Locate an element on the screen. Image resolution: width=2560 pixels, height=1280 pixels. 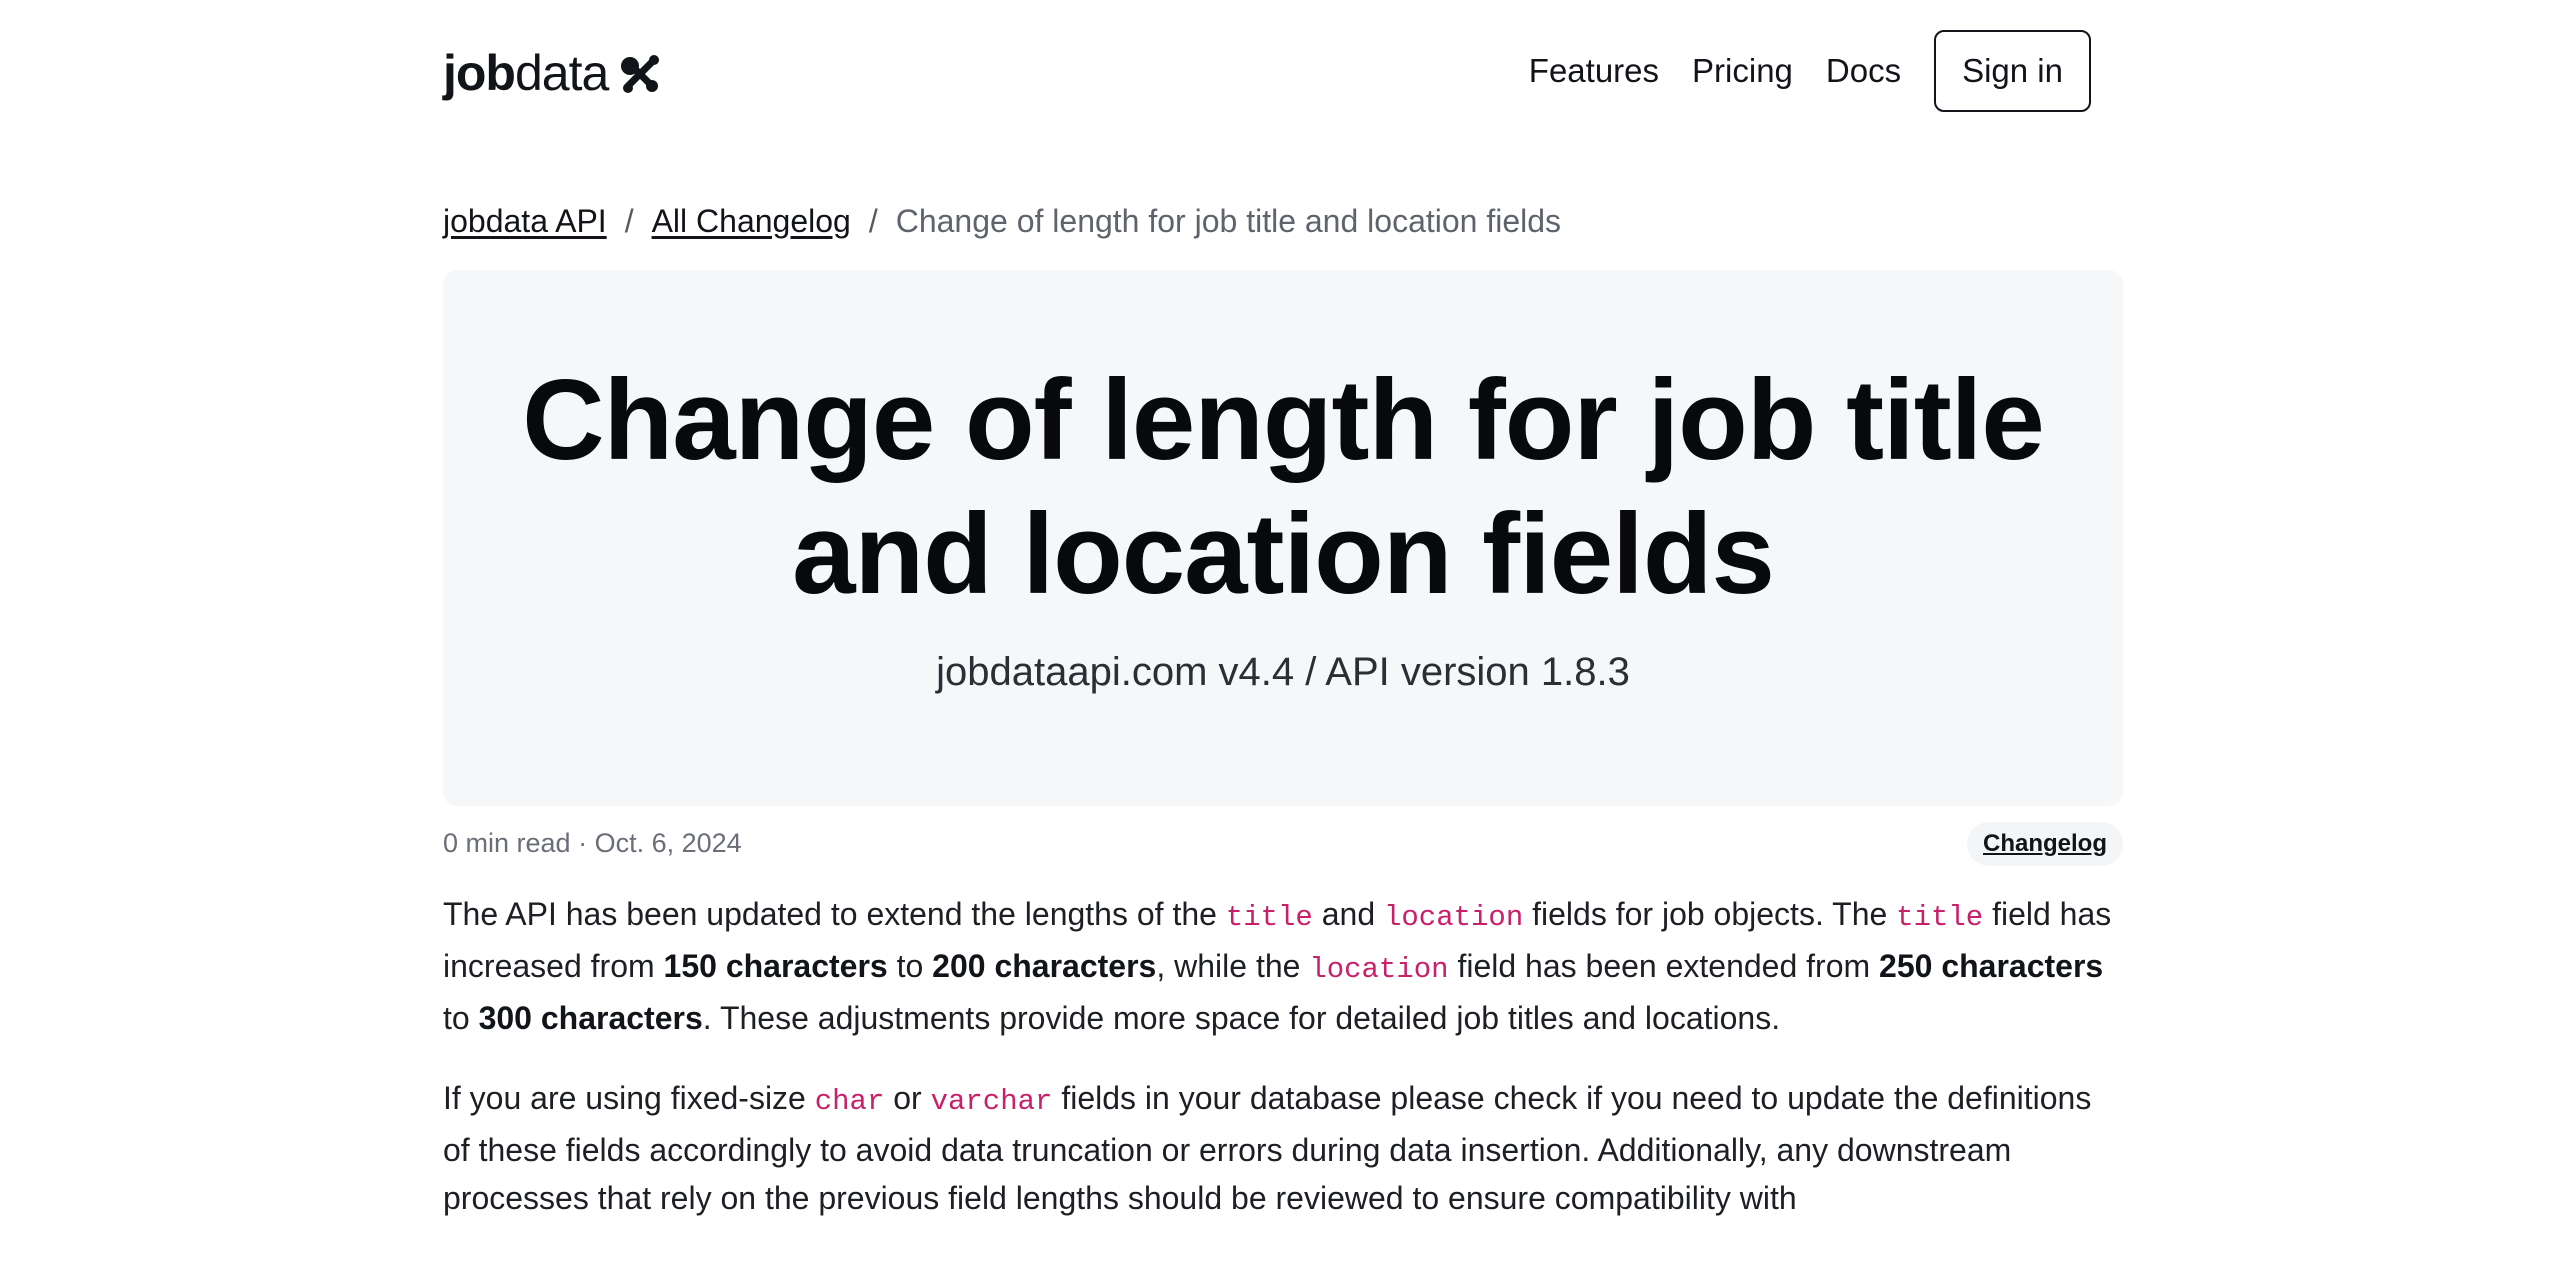
code-varchar: varchar is located at coordinates (991, 1101).